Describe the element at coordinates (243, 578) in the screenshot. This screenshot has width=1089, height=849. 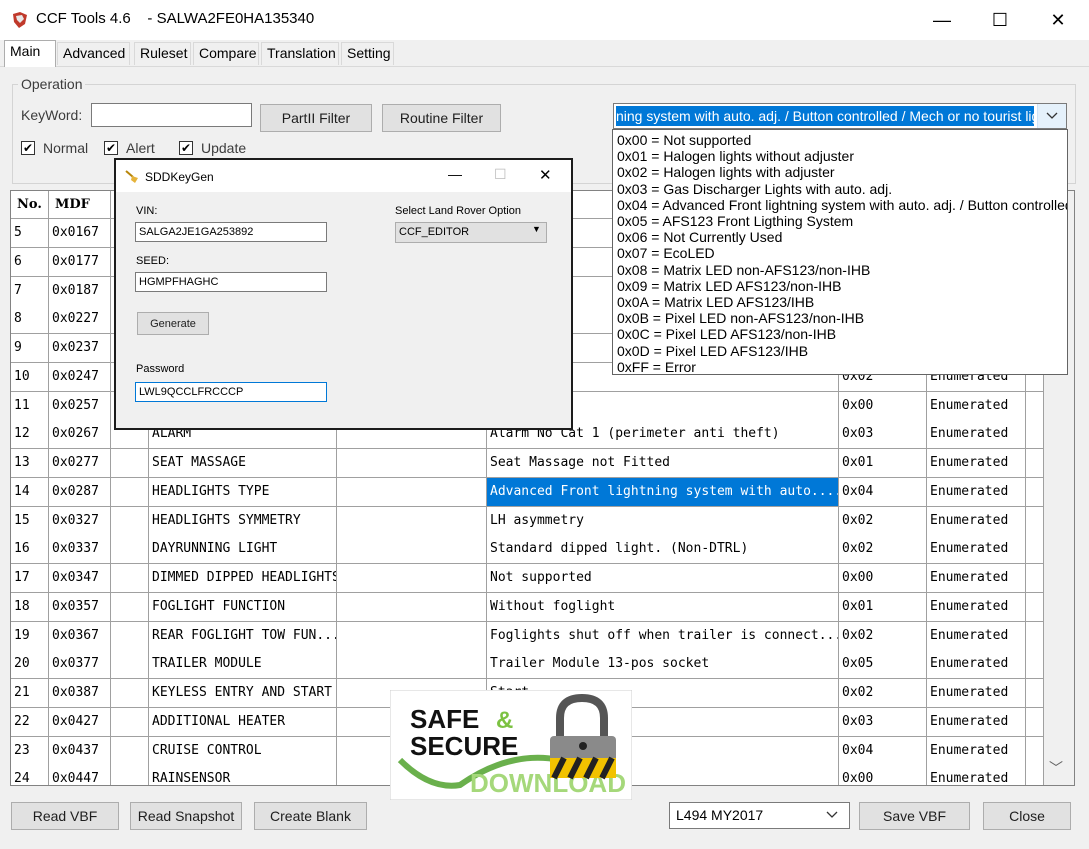
I see `cell-name: DIMMED DIPPED HEADLIGHTS` at that location.